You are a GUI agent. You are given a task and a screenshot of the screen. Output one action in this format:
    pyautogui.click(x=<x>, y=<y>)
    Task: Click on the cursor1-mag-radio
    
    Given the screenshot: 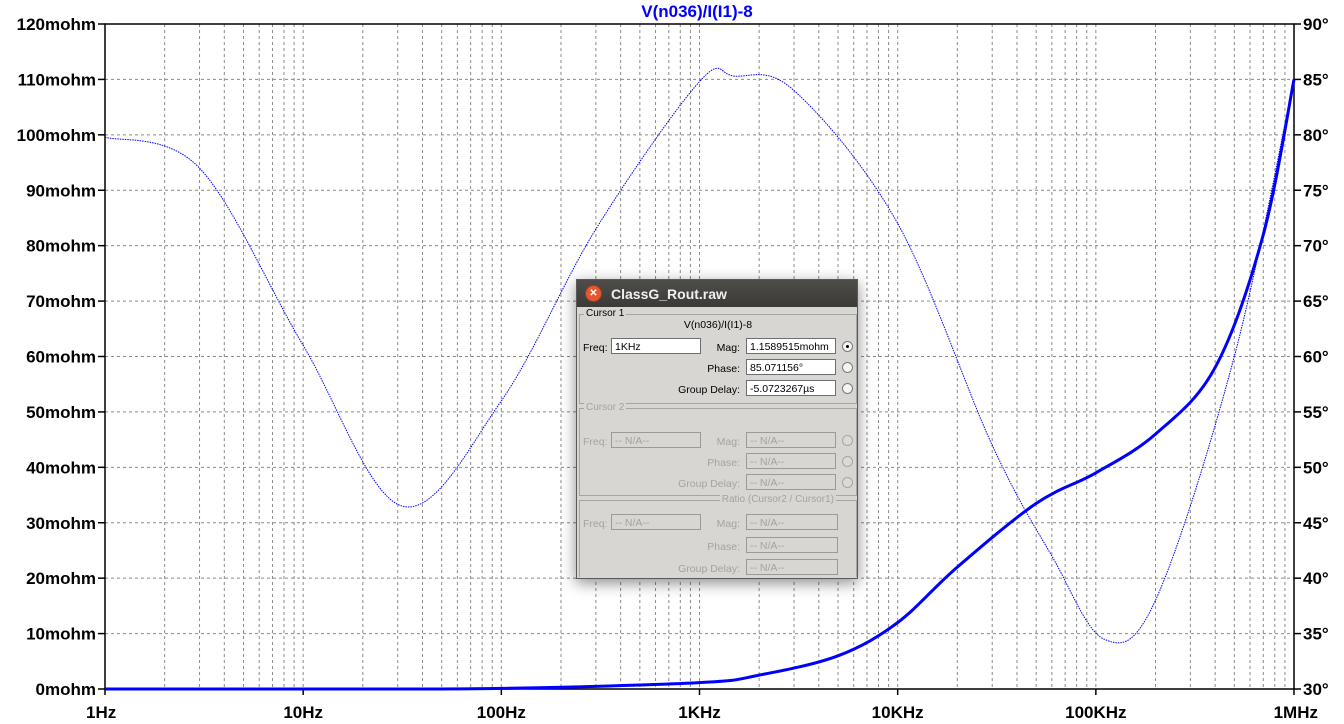 What is the action you would take?
    pyautogui.click(x=847, y=346)
    